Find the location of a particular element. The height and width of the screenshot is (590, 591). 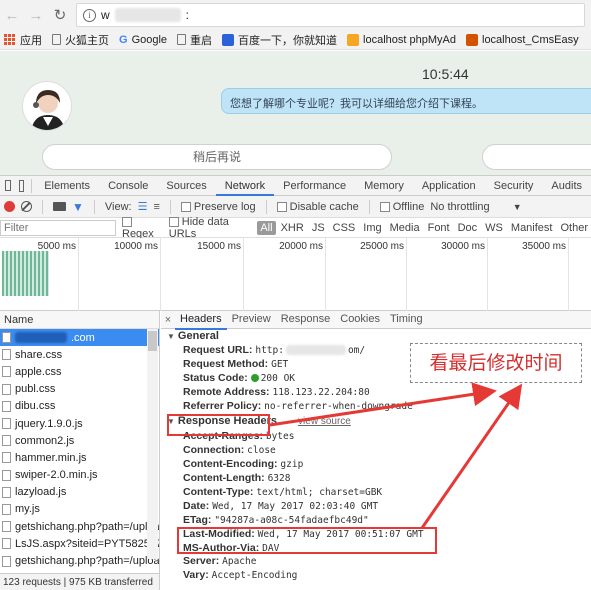

request-row: LsJS.aspx?siteid=PYT58259775 is located at coordinates (79, 543).